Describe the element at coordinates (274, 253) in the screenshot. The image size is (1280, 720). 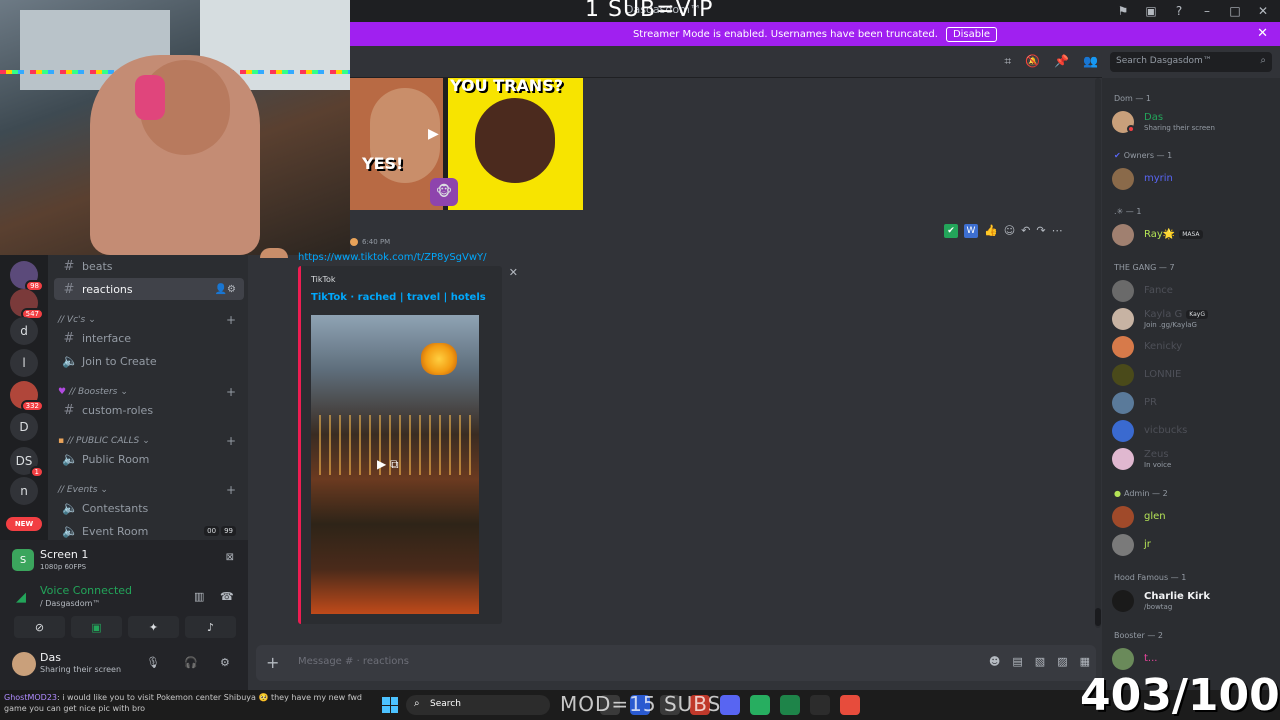
I see `avatar` at that location.